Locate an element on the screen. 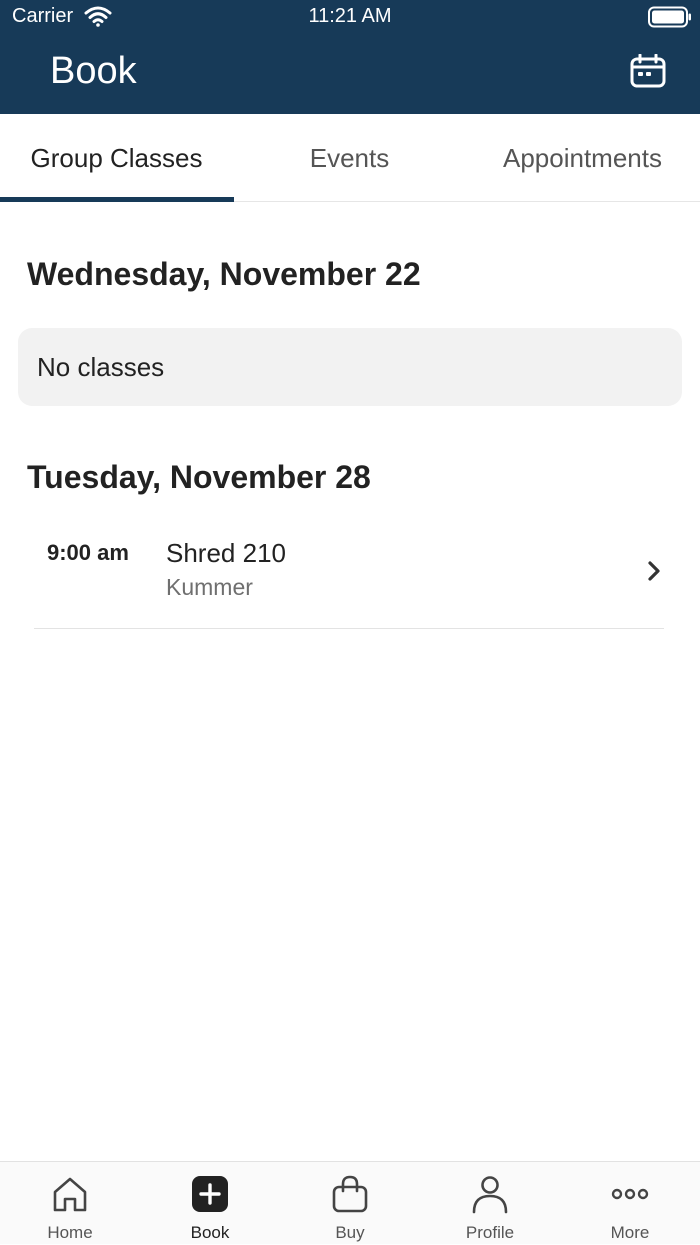  tab-group-classes: Group Classes is located at coordinates (116, 158).